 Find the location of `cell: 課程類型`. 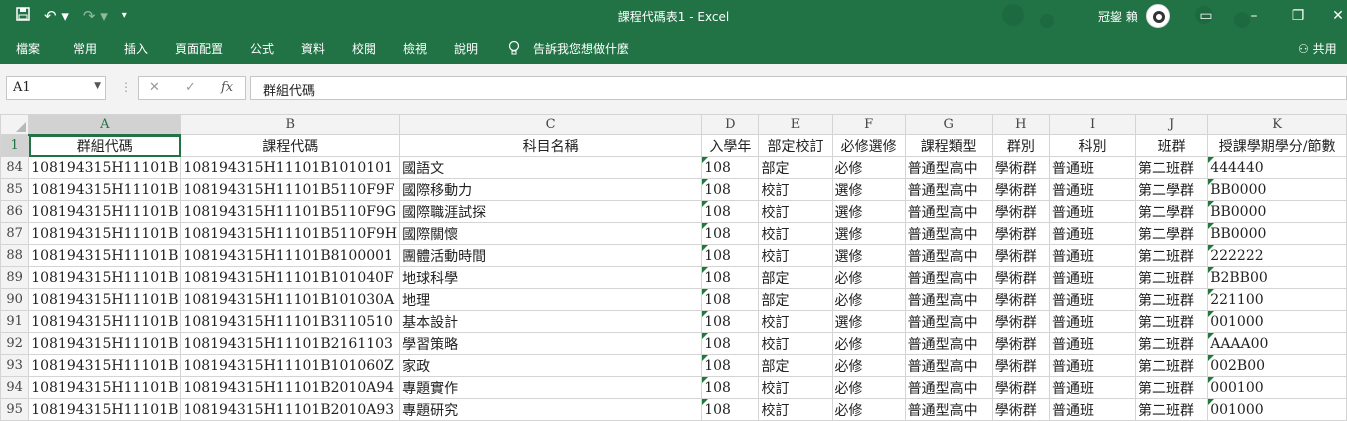

cell: 課程類型 is located at coordinates (948, 145).